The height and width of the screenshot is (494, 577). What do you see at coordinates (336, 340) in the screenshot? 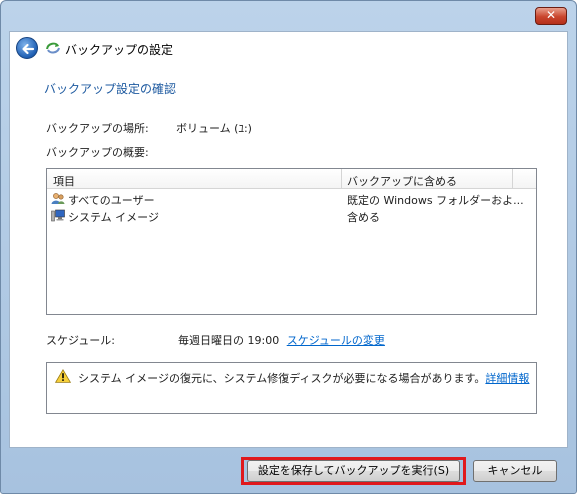
I see `change-schedule-link: スケジュールの変更` at bounding box center [336, 340].